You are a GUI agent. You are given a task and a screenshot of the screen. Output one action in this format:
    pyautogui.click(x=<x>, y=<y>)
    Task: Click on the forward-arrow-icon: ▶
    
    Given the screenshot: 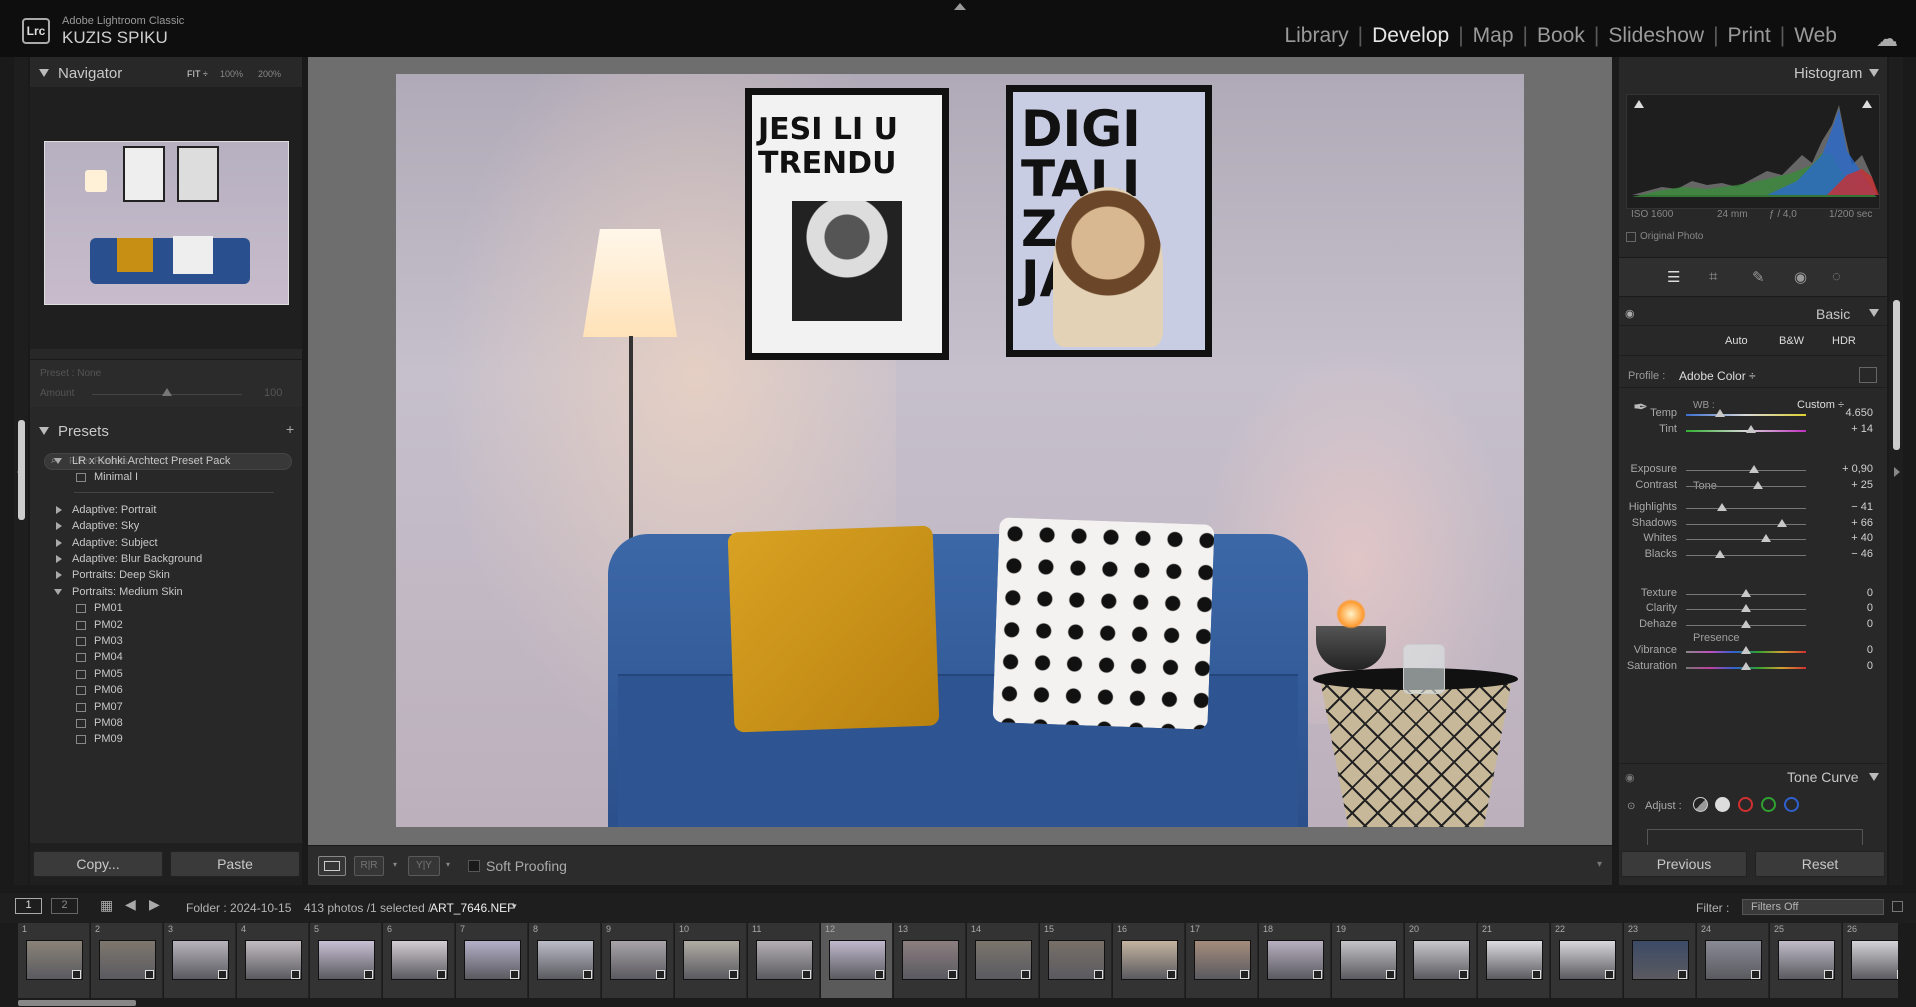 What is the action you would take?
    pyautogui.click(x=154, y=904)
    